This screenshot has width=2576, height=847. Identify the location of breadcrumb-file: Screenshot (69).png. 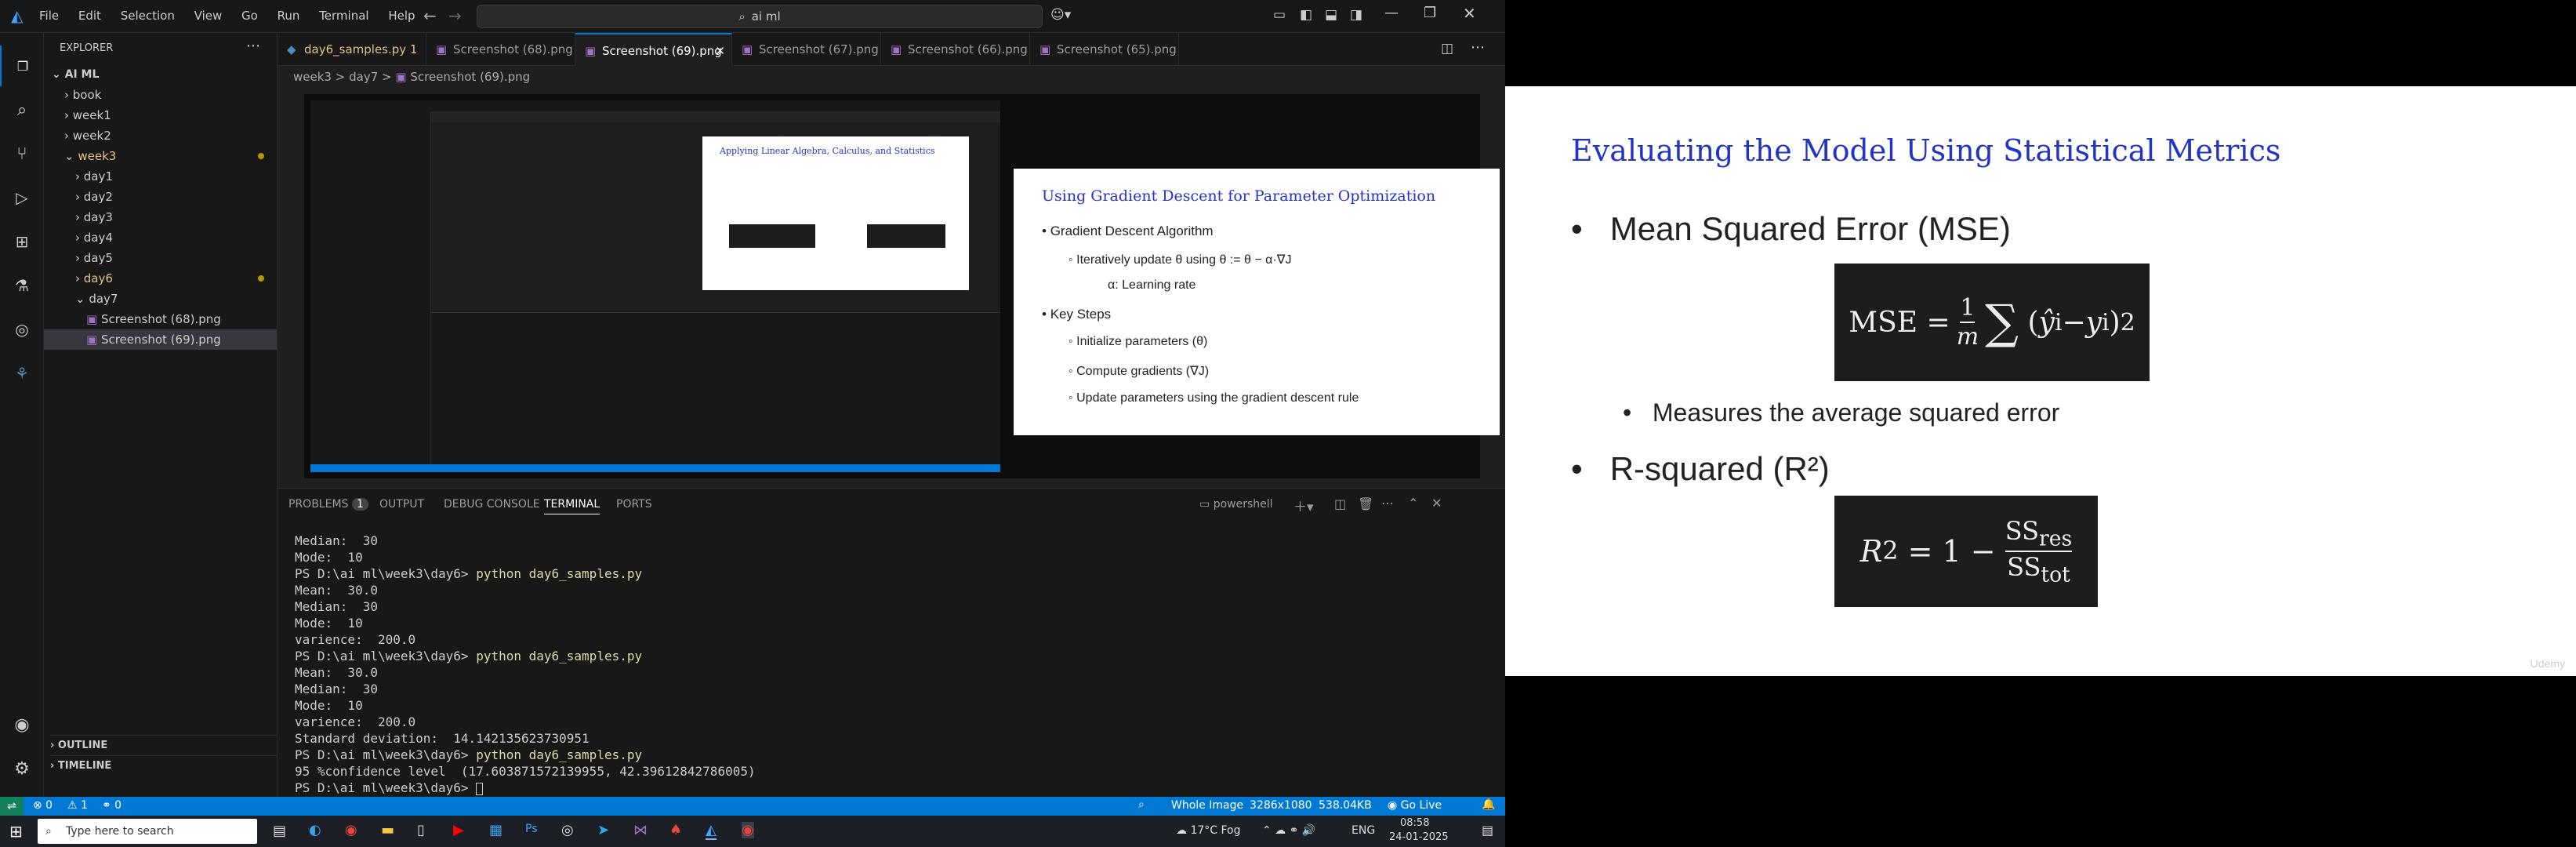
(470, 77).